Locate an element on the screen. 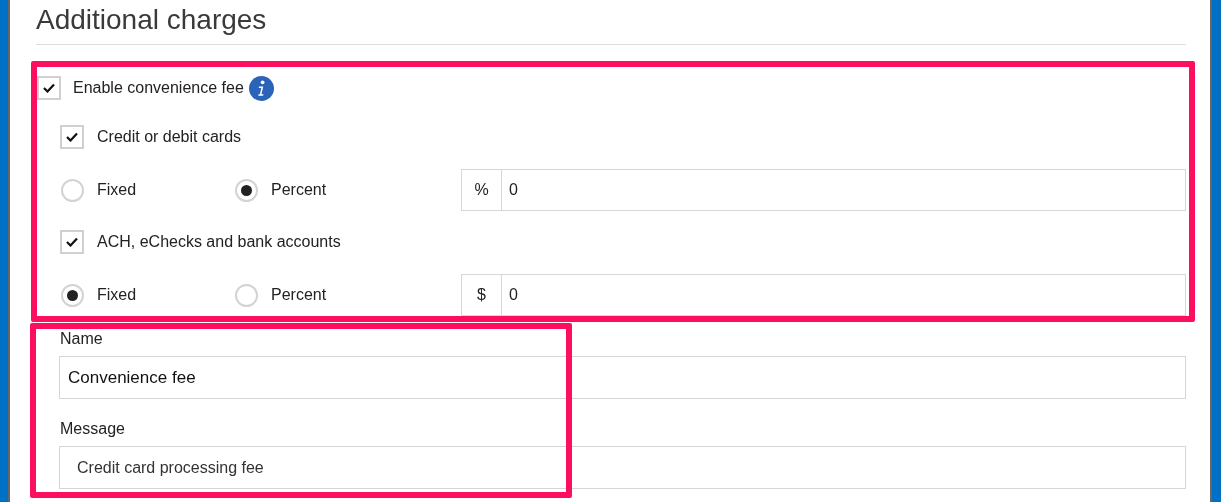 This screenshot has height=502, width=1221. name-field: Convenience fee is located at coordinates (622, 377).